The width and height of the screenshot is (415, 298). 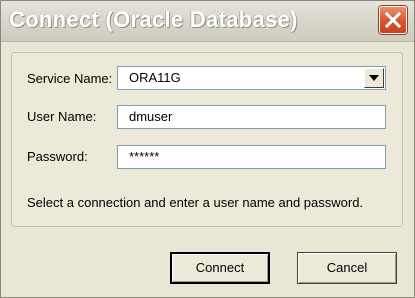 I want to click on close-icon, so click(x=393, y=20).